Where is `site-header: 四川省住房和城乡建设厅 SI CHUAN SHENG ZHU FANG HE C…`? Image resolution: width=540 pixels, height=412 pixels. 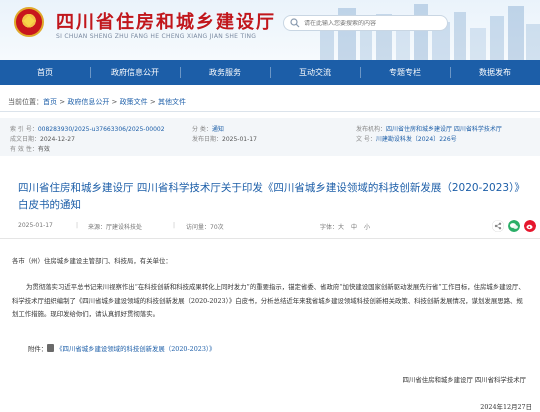 site-header: 四川省住房和城乡建设厅 SI CHUAN SHENG ZHU FANG HE C… is located at coordinates (270, 30).